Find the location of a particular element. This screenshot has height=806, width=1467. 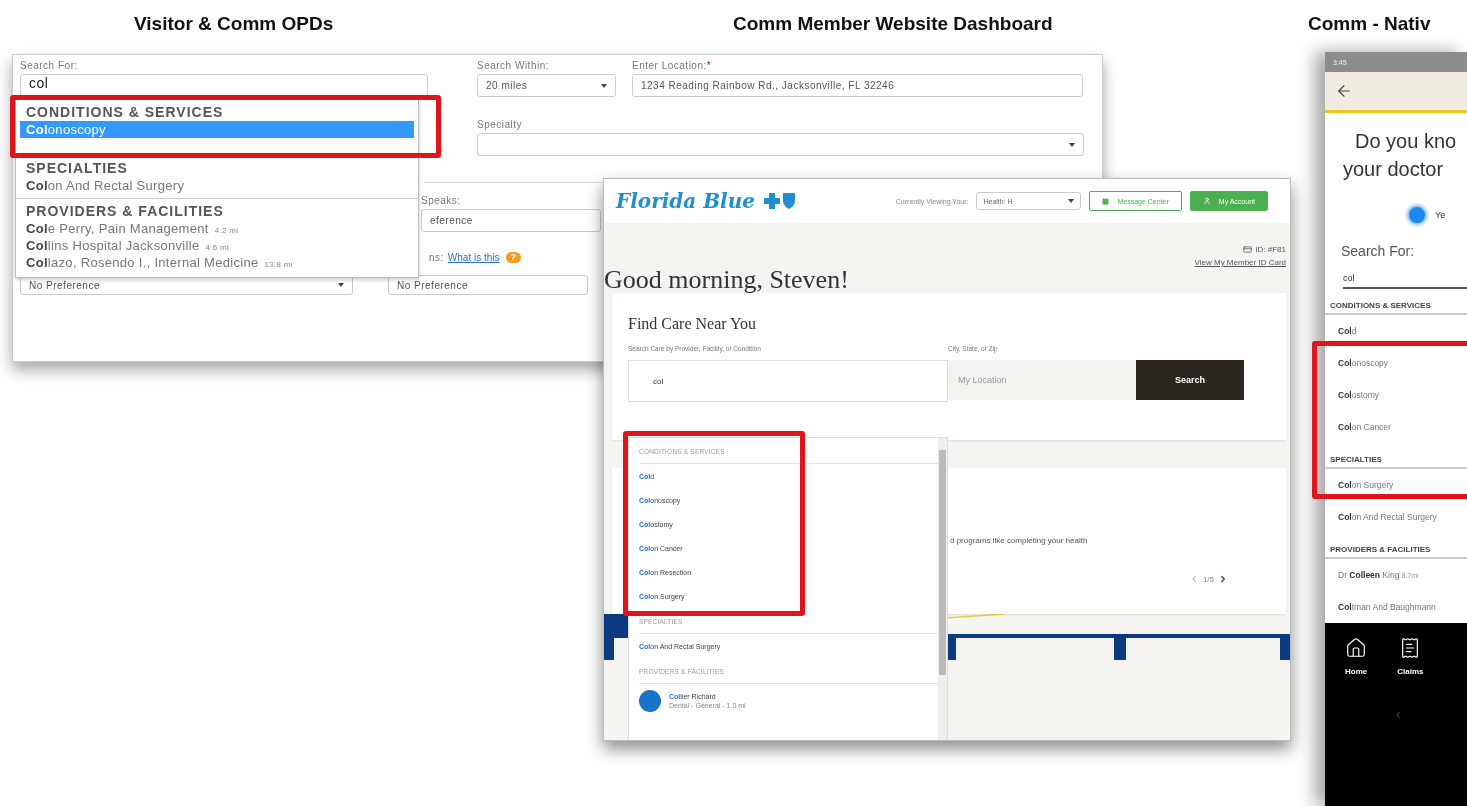

suggestion-item: Colon Surgery is located at coordinates (1396, 485).